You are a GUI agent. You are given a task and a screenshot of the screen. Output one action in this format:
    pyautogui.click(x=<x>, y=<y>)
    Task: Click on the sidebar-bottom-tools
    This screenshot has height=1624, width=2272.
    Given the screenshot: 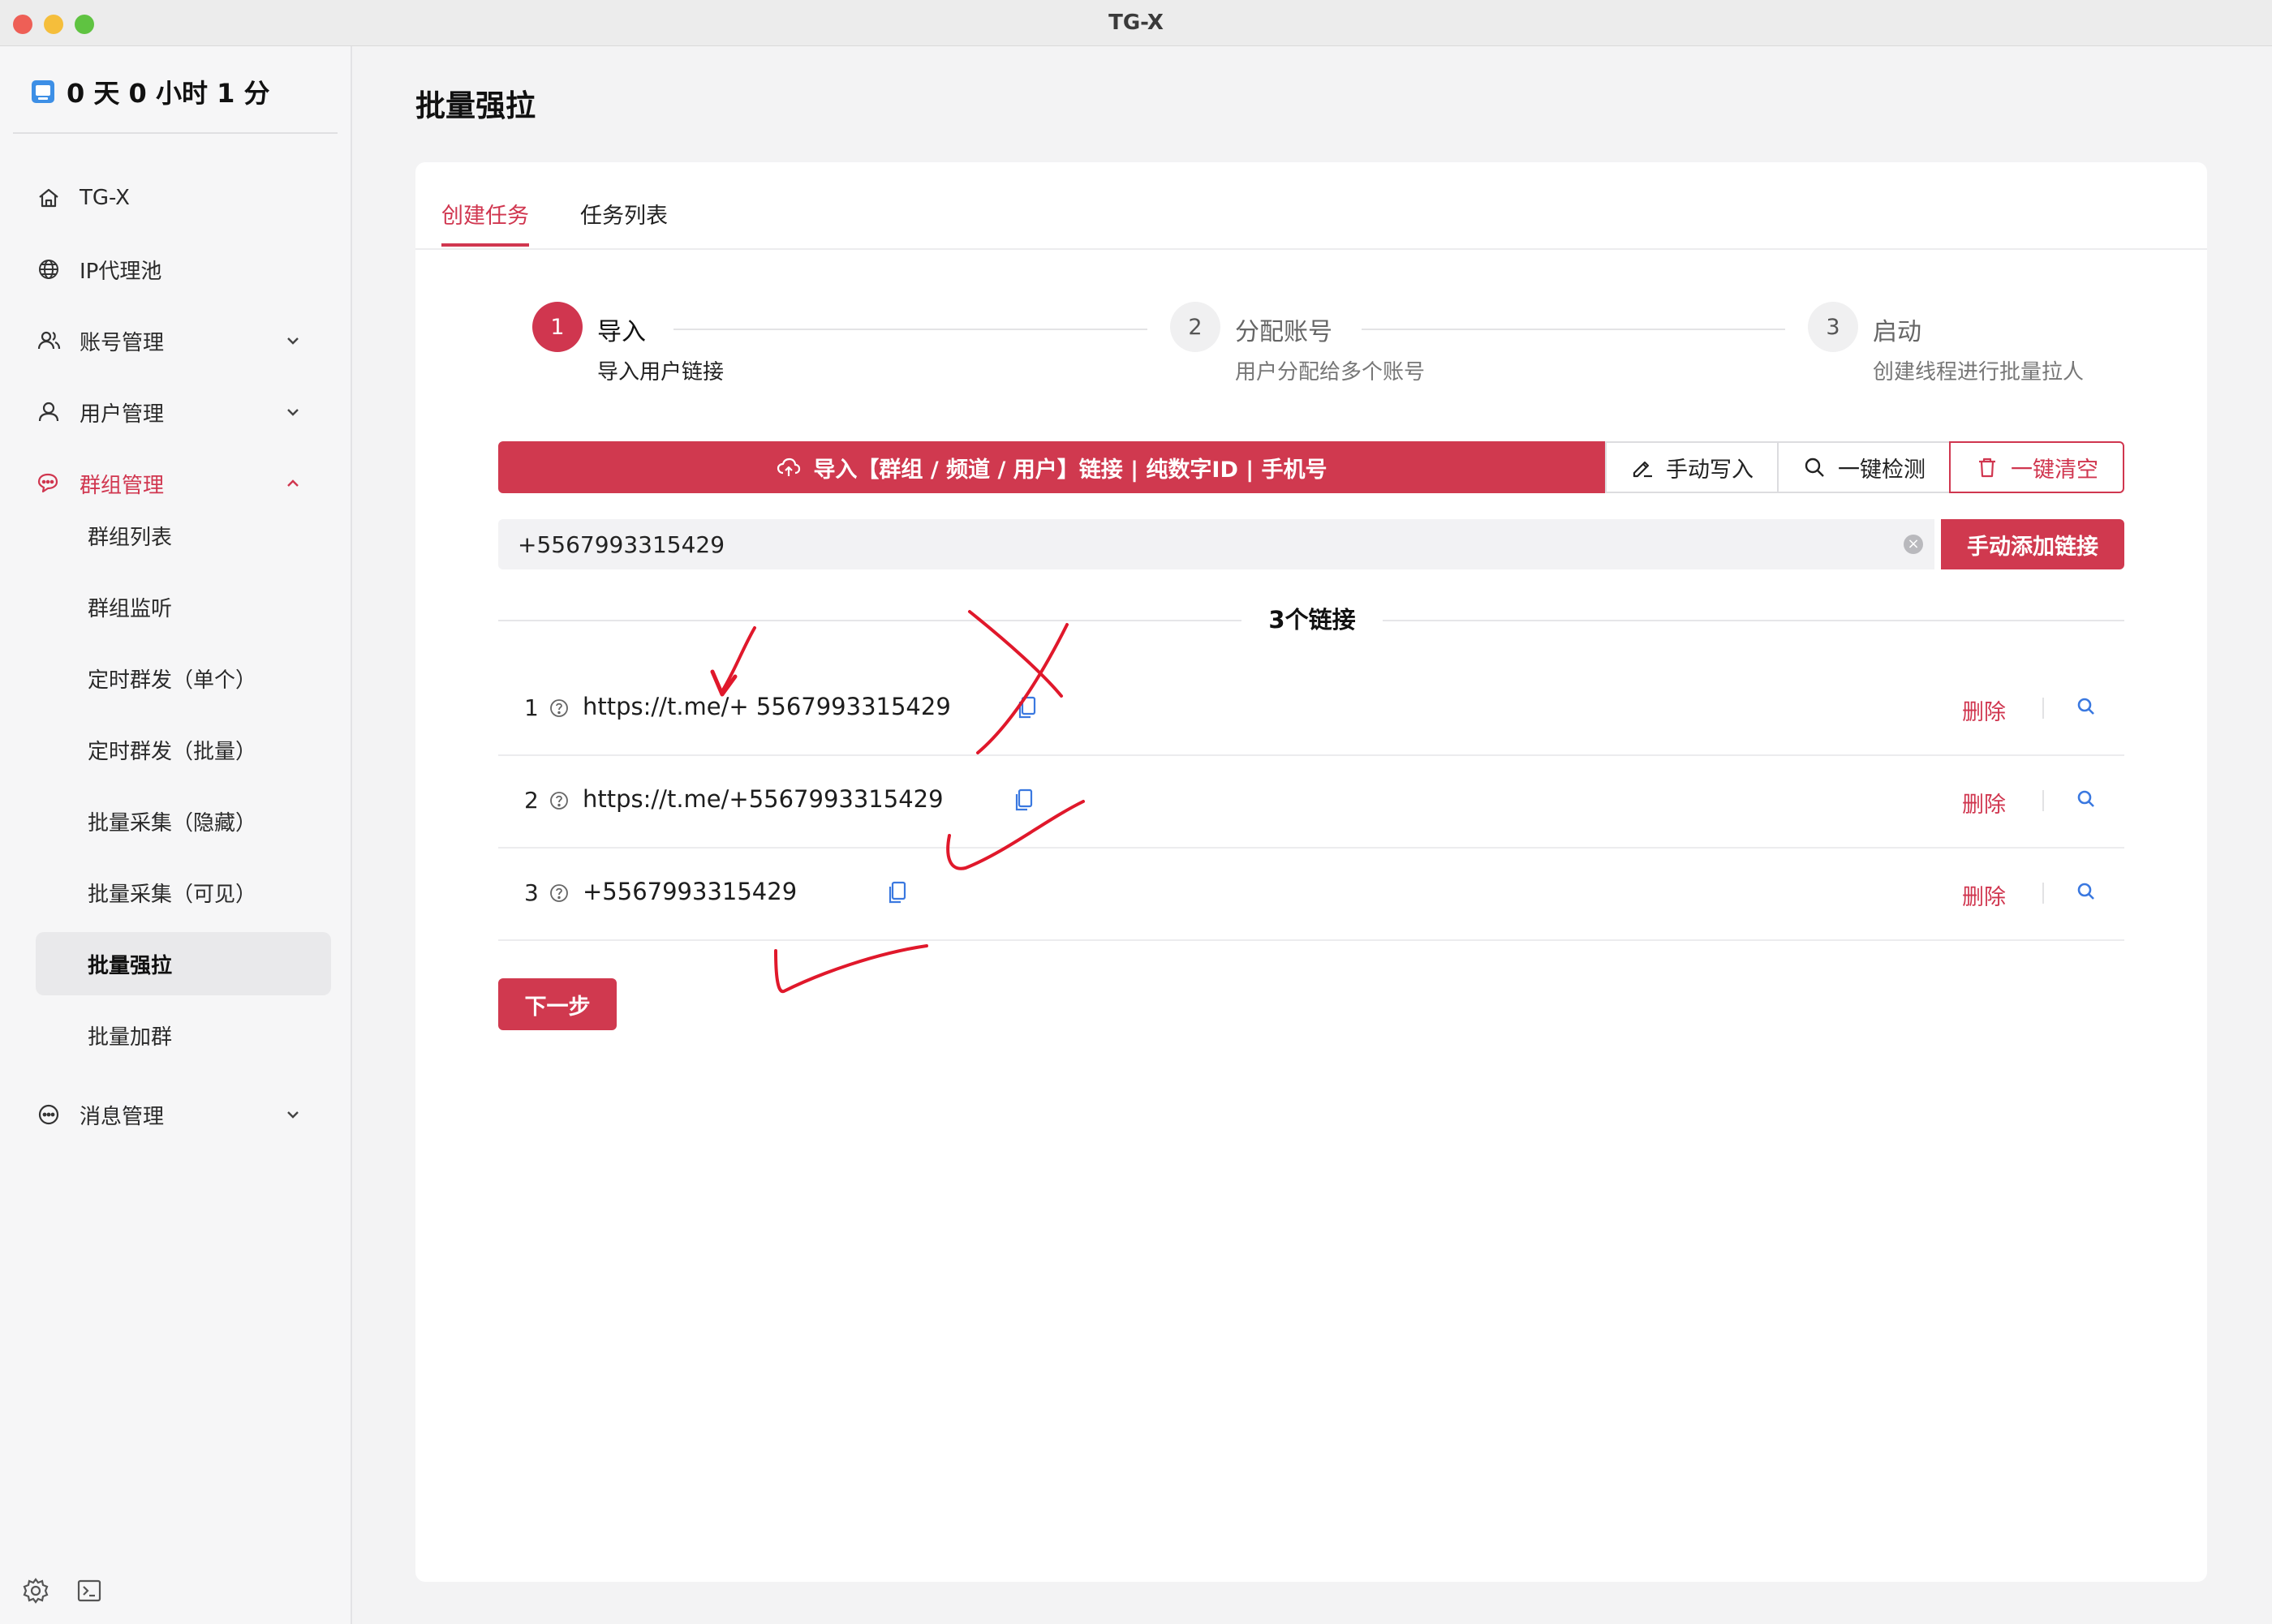 What is the action you would take?
    pyautogui.click(x=62, y=1590)
    